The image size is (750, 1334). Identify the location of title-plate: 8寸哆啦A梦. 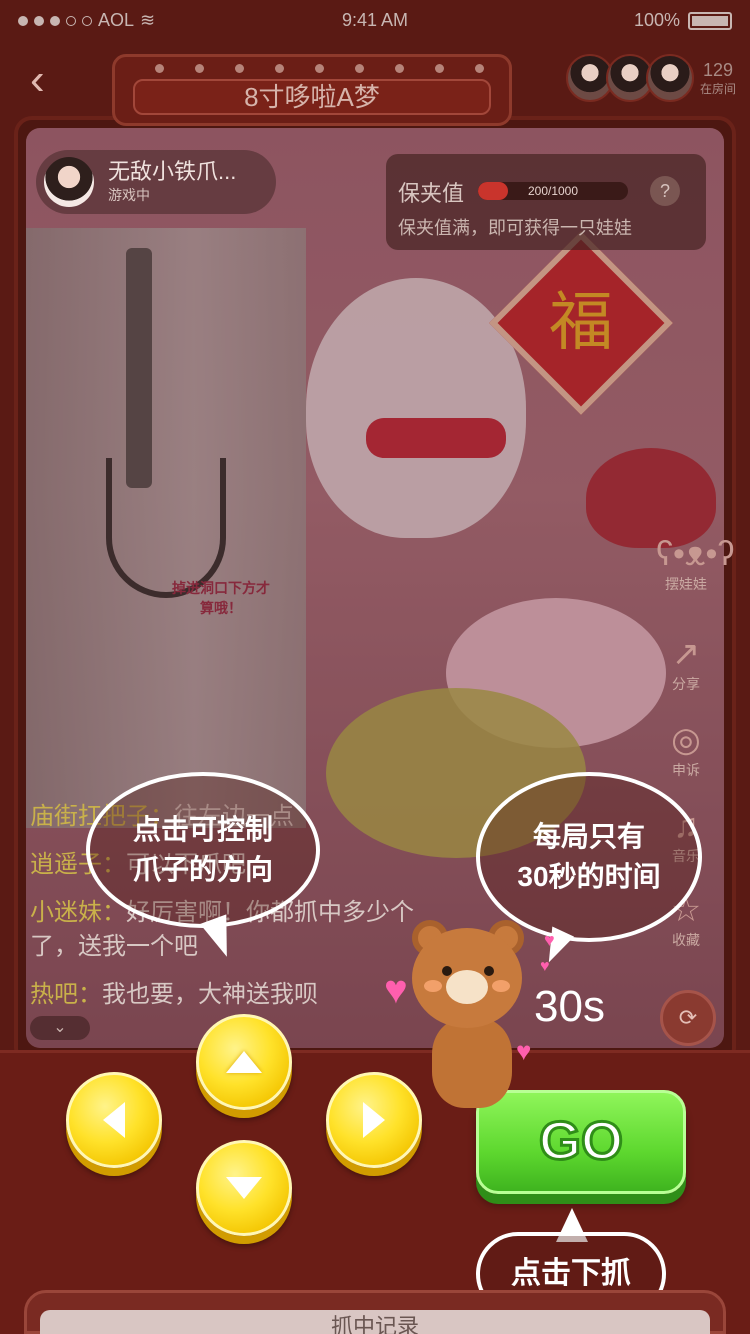
(312, 90).